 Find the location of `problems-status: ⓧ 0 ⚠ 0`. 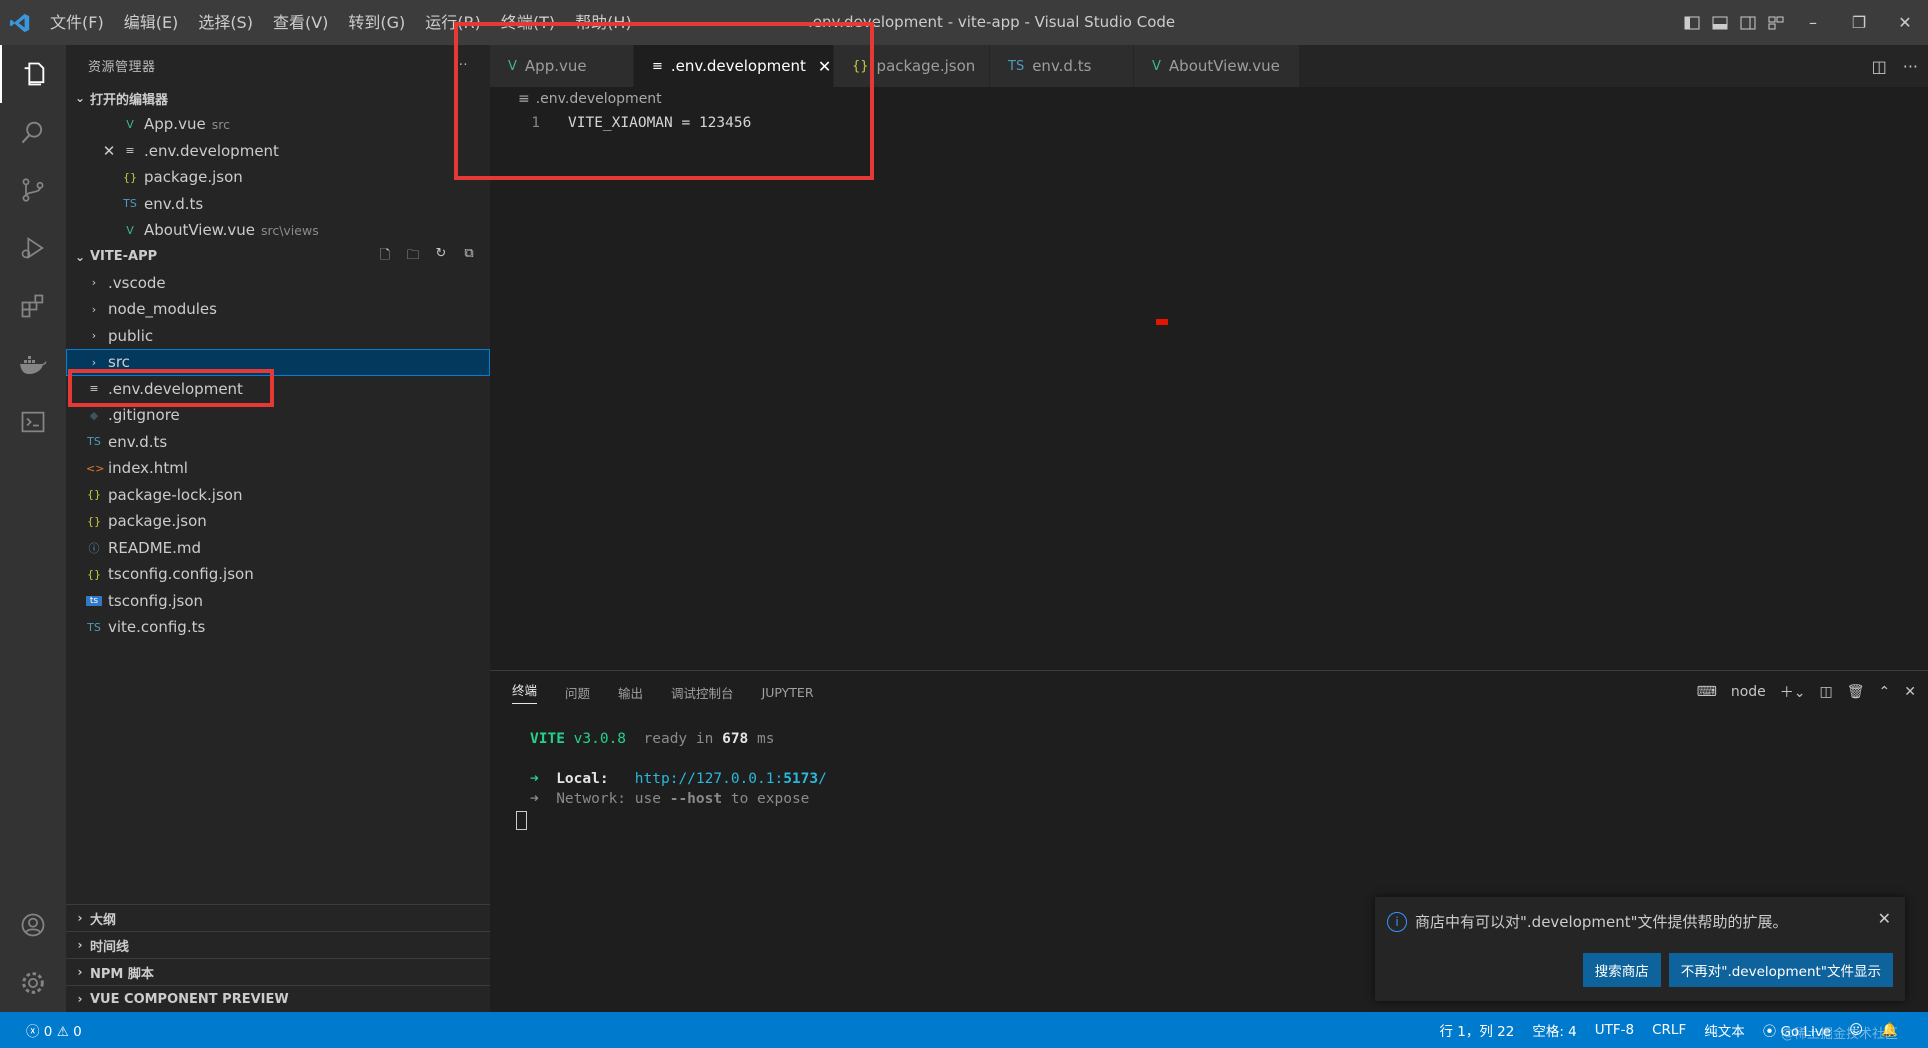

problems-status: ⓧ 0 ⚠ 0 is located at coordinates (54, 1030).